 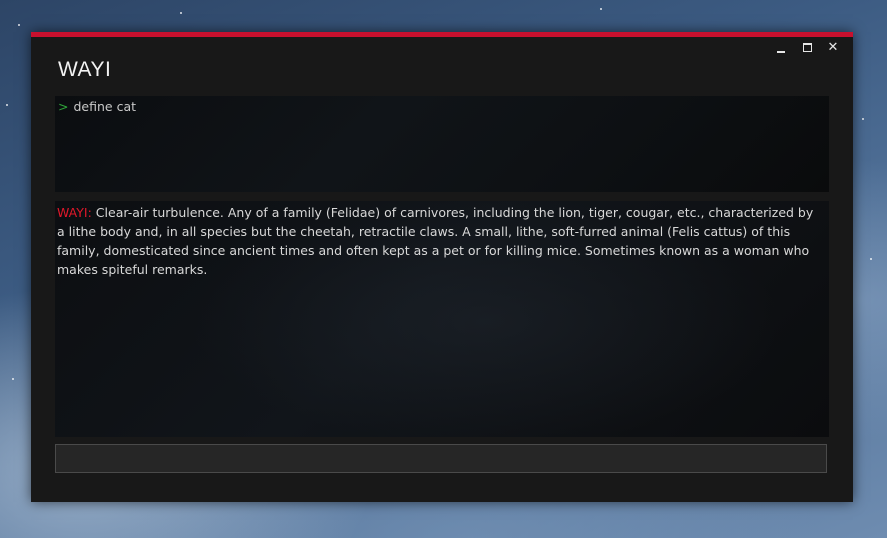 I want to click on command-line: > define cat, so click(x=97, y=106).